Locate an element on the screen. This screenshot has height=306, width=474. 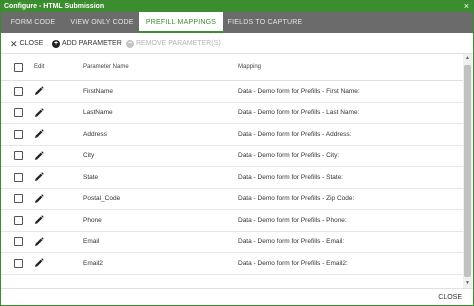
close-footer-button: CLOSE is located at coordinates (450, 297).